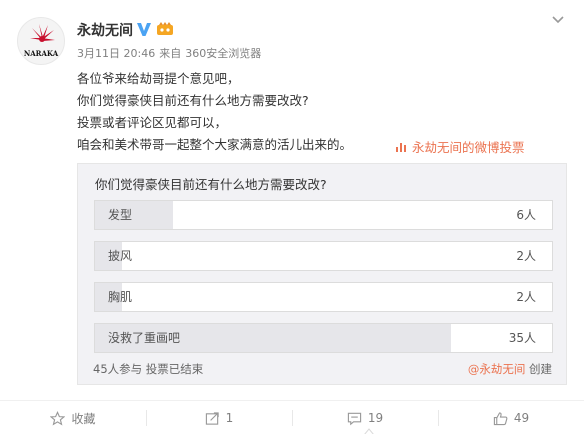 This screenshot has width=584, height=434. Describe the element at coordinates (323, 256) in the screenshot. I see `poll-option: 披风 2人` at that location.